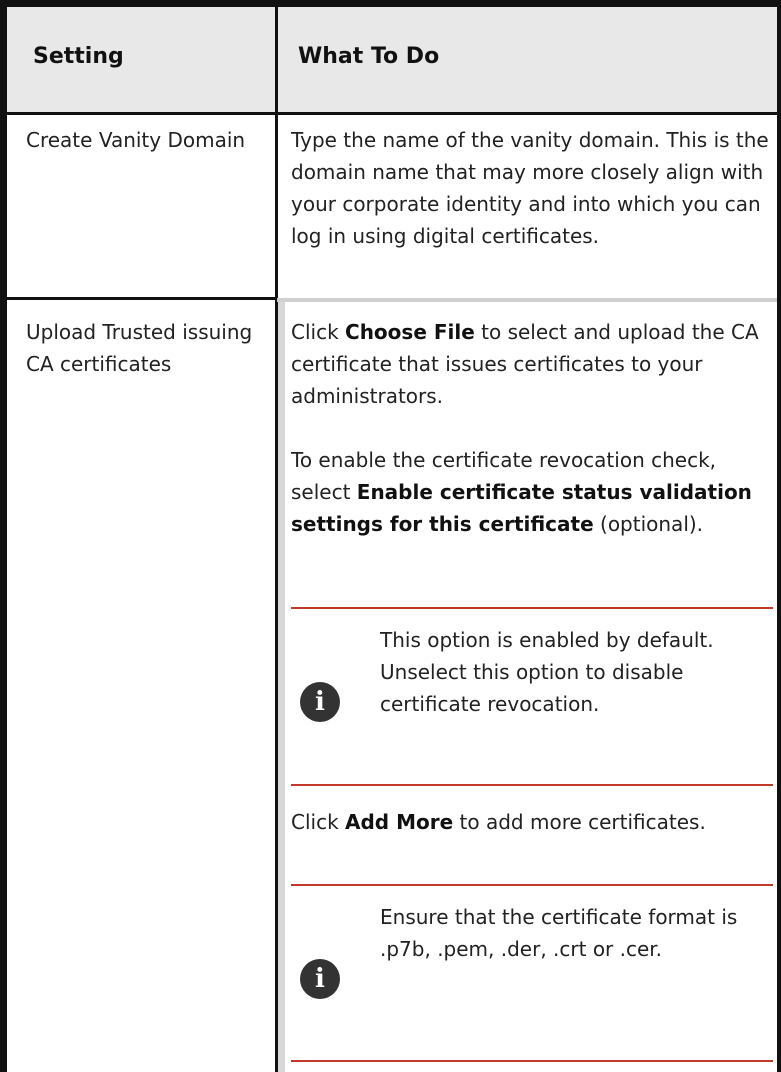  I want to click on table-border-right, so click(779, 539).